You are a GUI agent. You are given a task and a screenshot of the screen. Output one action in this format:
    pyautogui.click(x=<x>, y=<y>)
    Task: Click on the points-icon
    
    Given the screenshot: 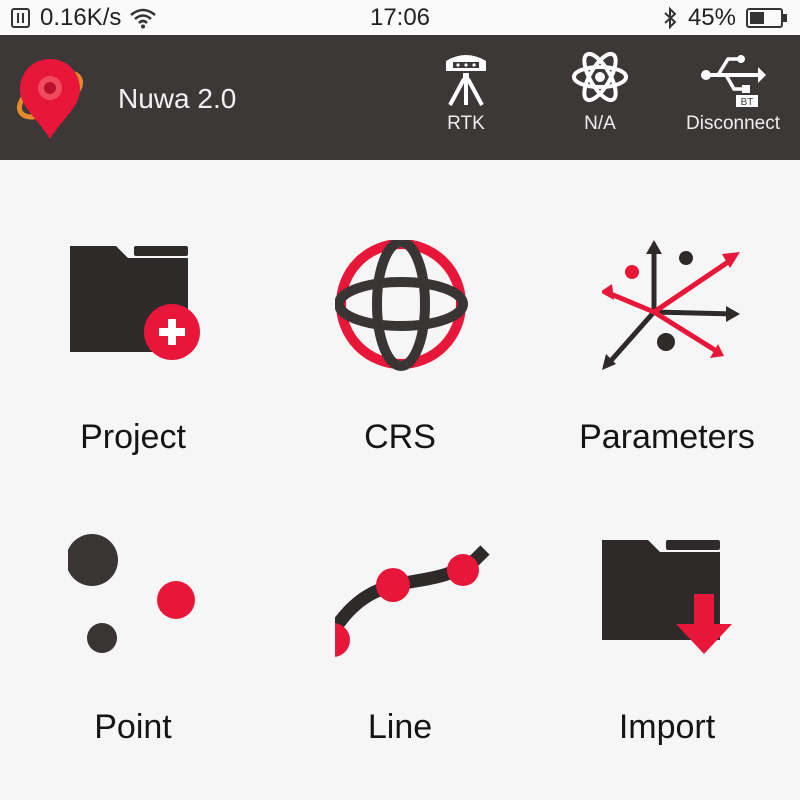 What is the action you would take?
    pyautogui.click(x=131, y=593)
    